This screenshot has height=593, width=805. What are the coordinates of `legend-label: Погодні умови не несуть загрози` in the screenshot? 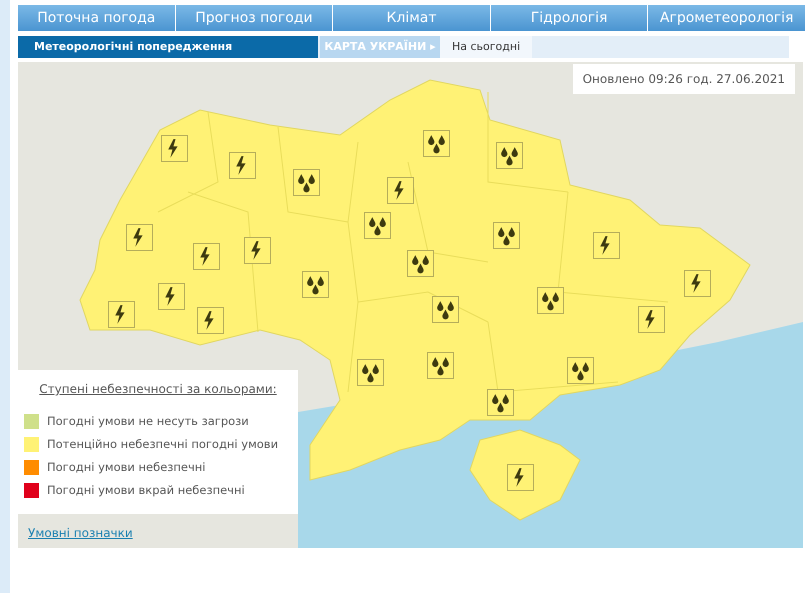 It's located at (148, 421).